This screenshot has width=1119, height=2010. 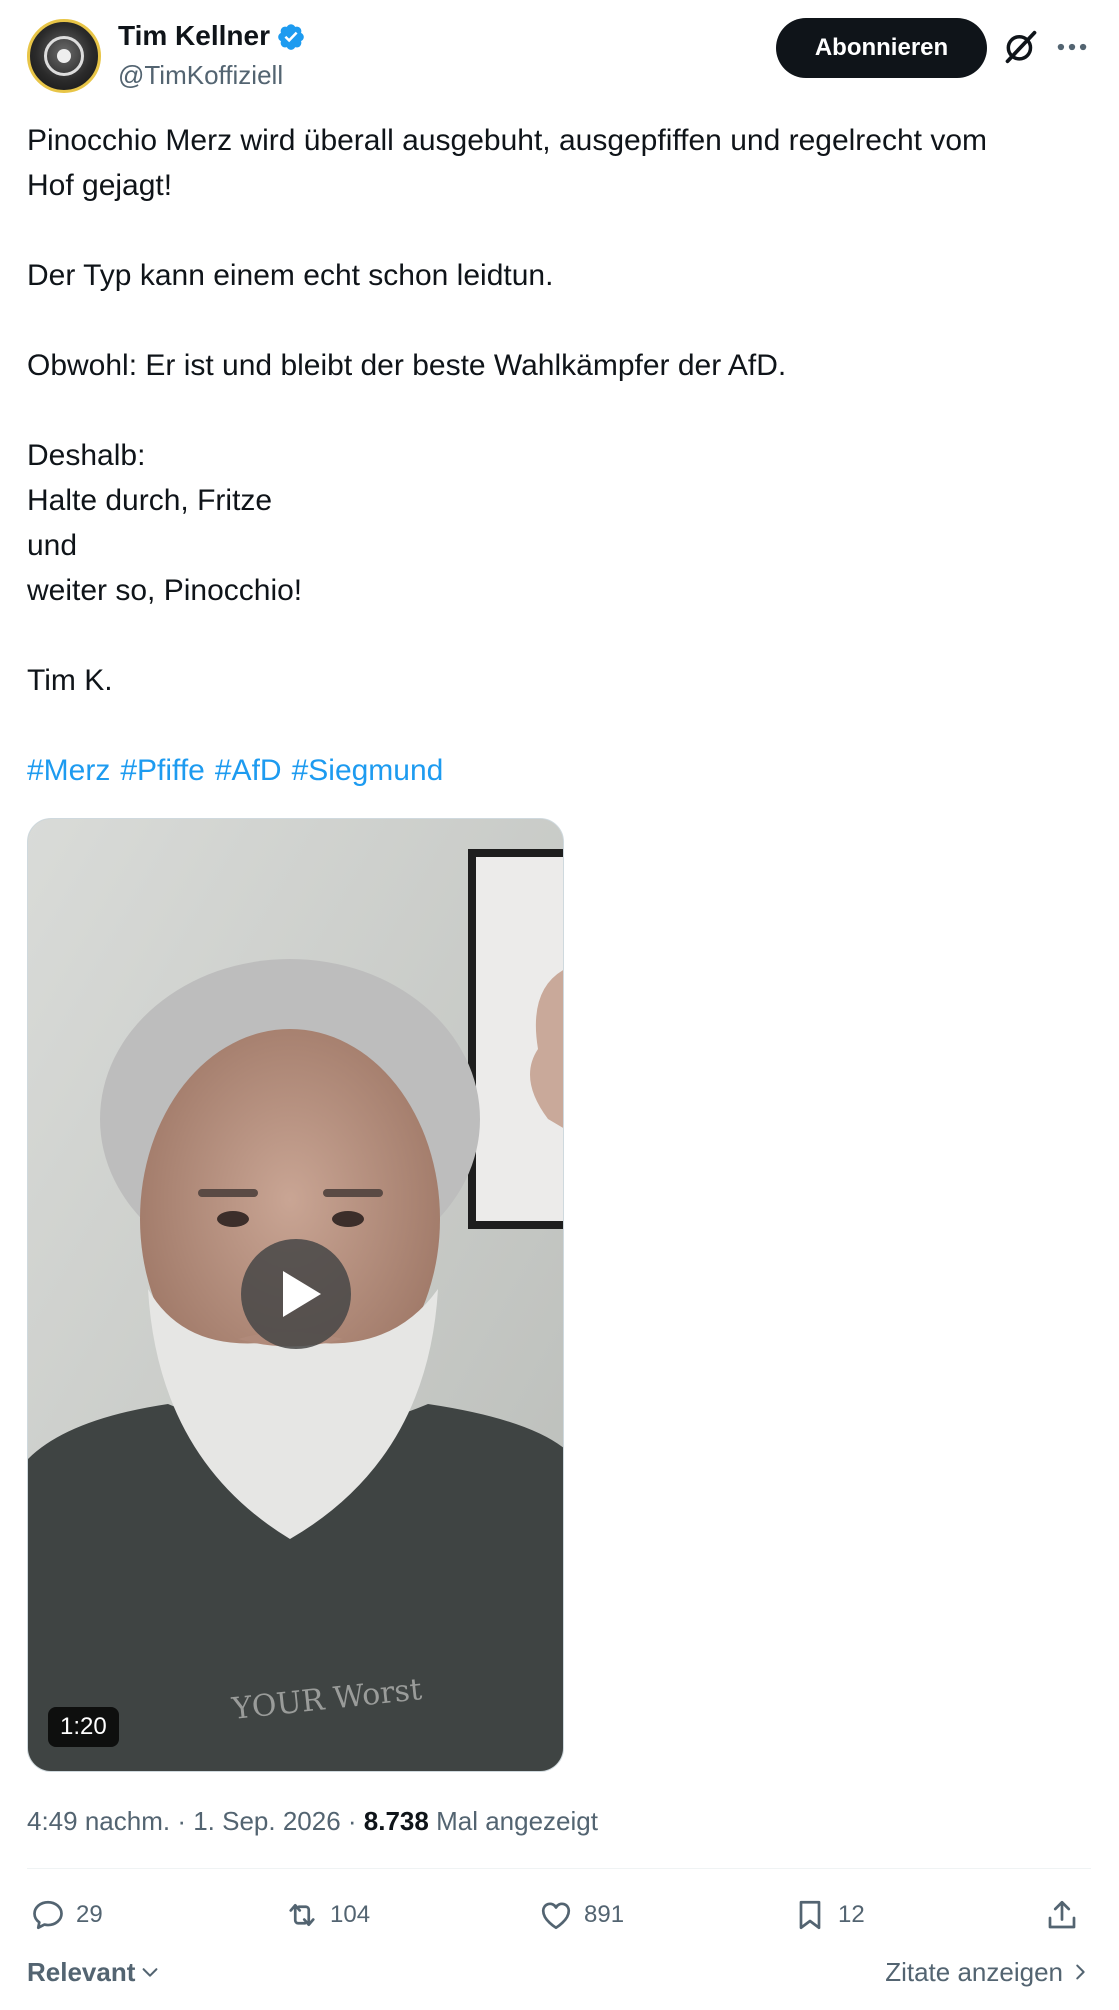 What do you see at coordinates (368, 770) in the screenshot?
I see `hashtag-link: #Siegmund` at bounding box center [368, 770].